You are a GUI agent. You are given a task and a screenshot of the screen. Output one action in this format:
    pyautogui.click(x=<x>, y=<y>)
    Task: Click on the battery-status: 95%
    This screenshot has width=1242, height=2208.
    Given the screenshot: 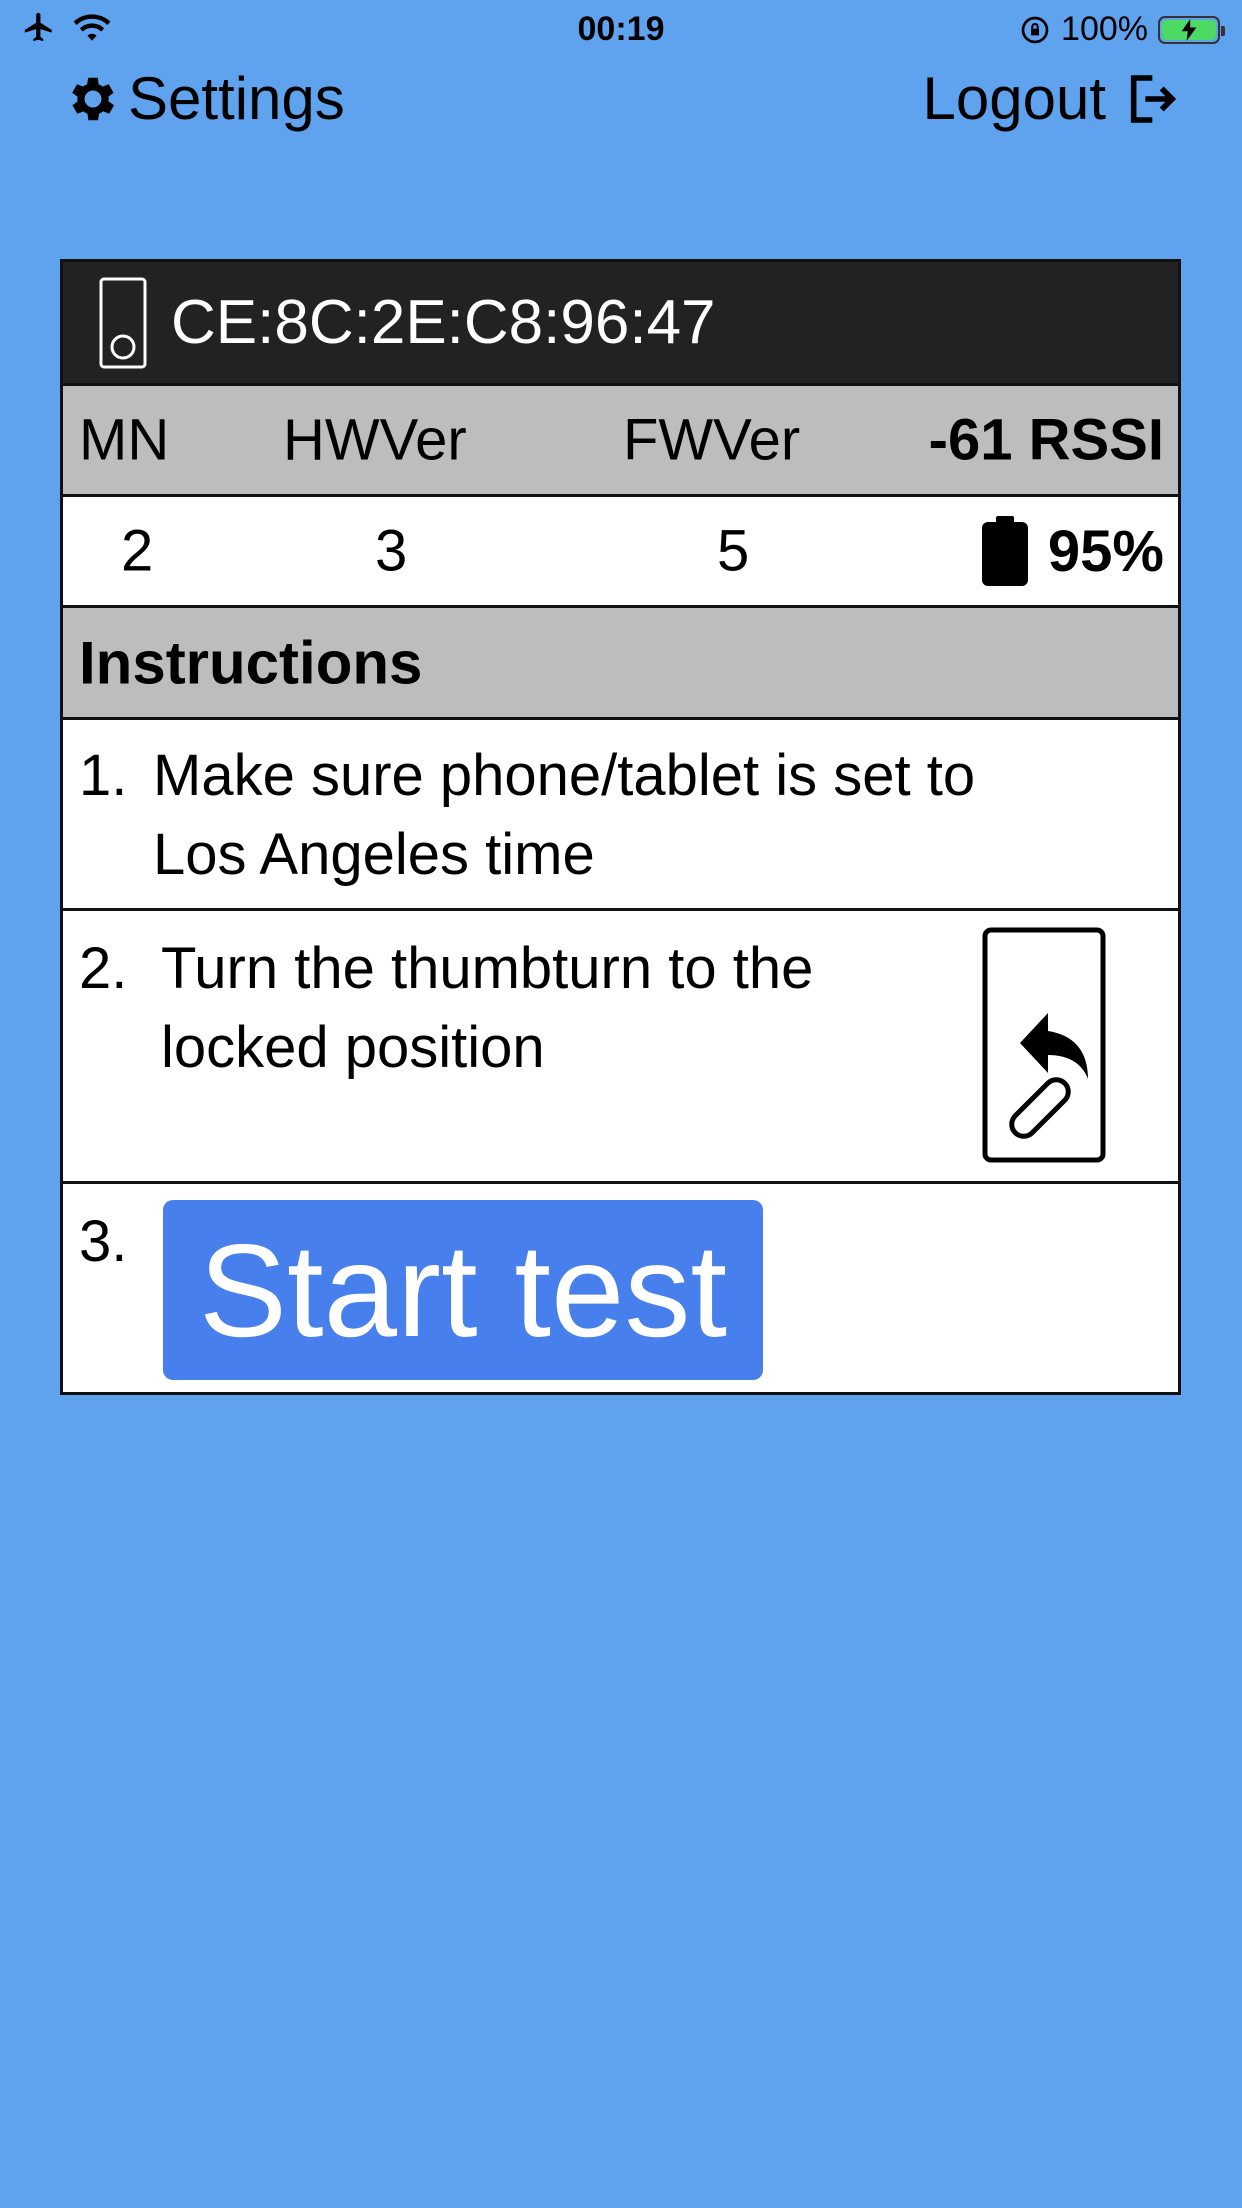 What is the action you would take?
    pyautogui.click(x=1072, y=551)
    